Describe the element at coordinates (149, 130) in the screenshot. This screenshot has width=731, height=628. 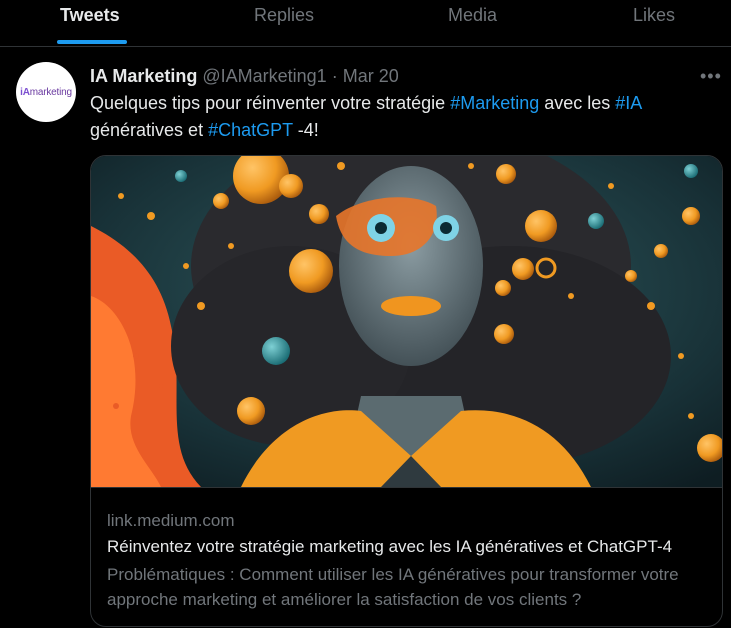
I see `tweet-text-part: génératives et` at that location.